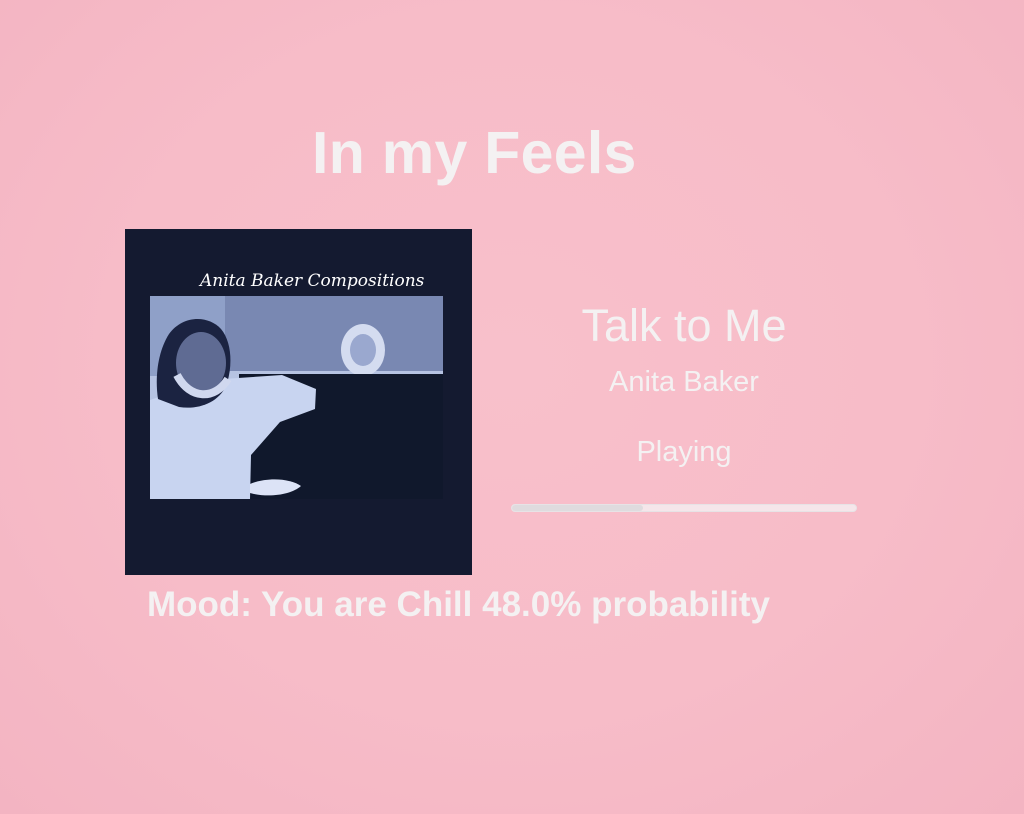  I want to click on album-cover-image: Anita Baker Compositions, so click(298, 402).